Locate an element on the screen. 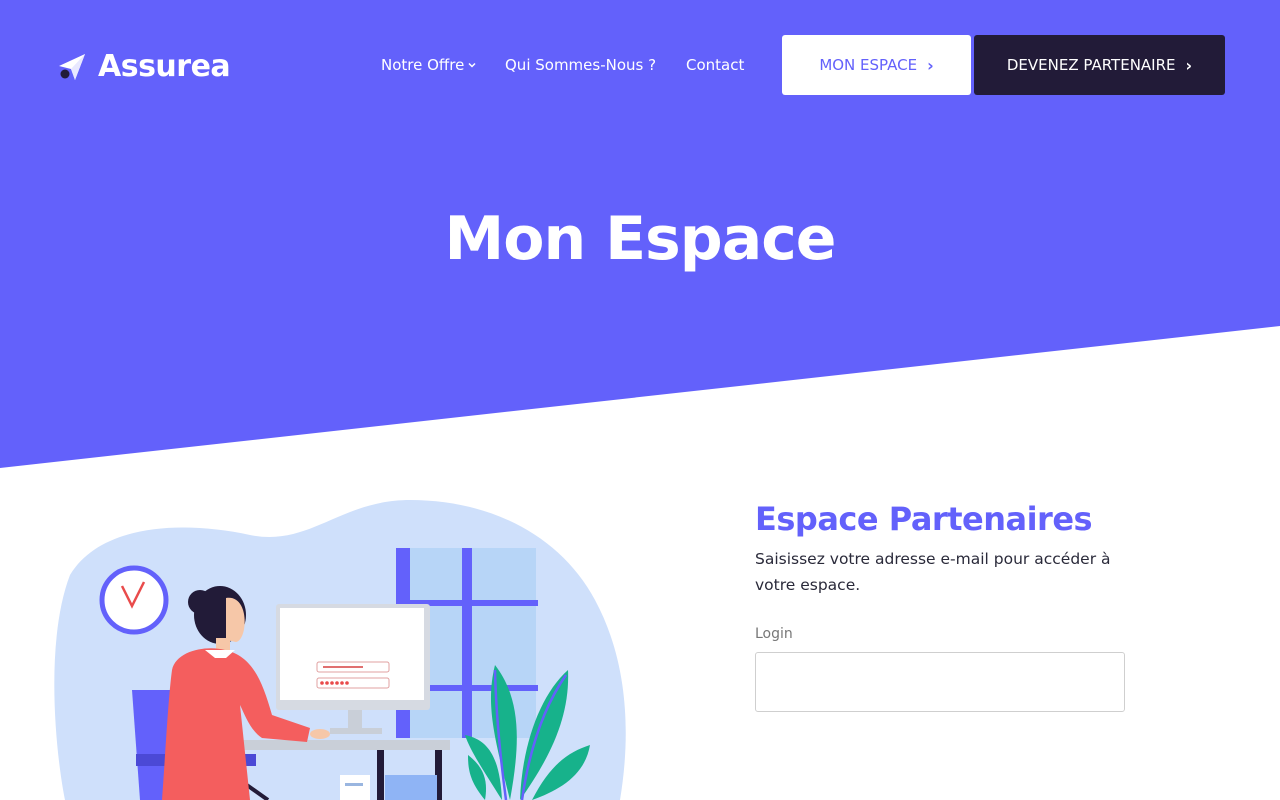 The image size is (1280, 800). logo: Assurea is located at coordinates (143, 66).